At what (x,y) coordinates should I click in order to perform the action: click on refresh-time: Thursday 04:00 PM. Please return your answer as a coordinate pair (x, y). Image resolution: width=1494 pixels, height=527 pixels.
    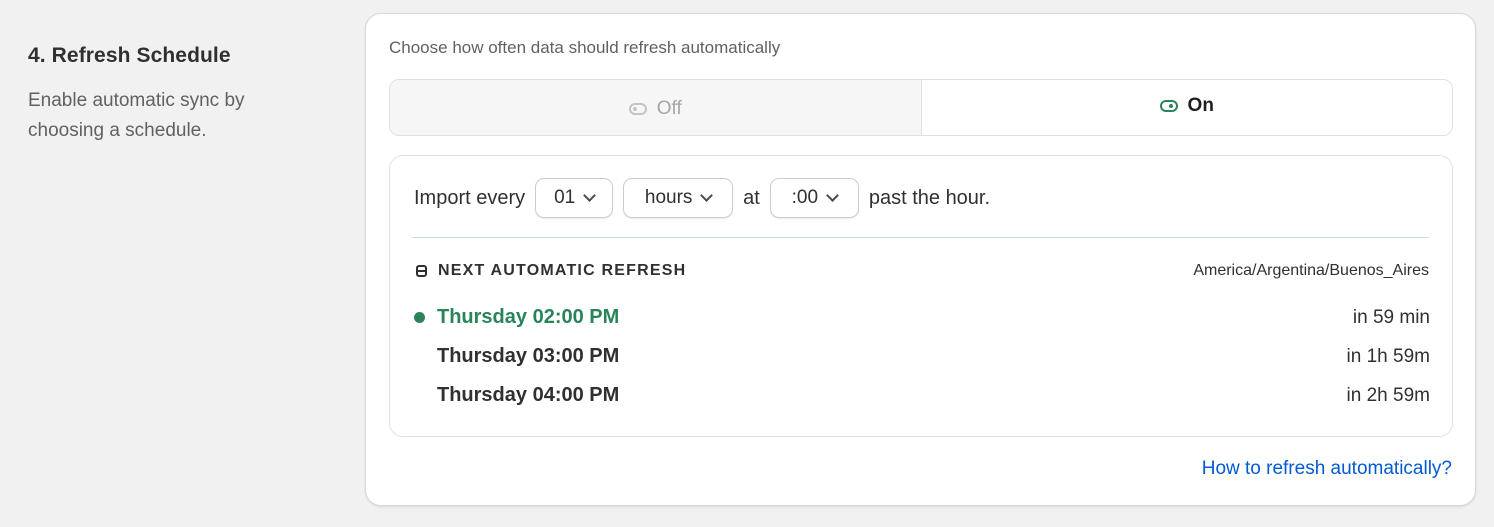
    Looking at the image, I should click on (528, 395).